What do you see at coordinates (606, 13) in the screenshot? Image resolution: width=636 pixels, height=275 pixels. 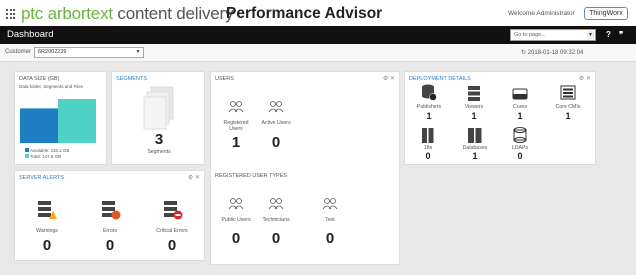 I see `thingworx-logo: ThingWorx` at bounding box center [606, 13].